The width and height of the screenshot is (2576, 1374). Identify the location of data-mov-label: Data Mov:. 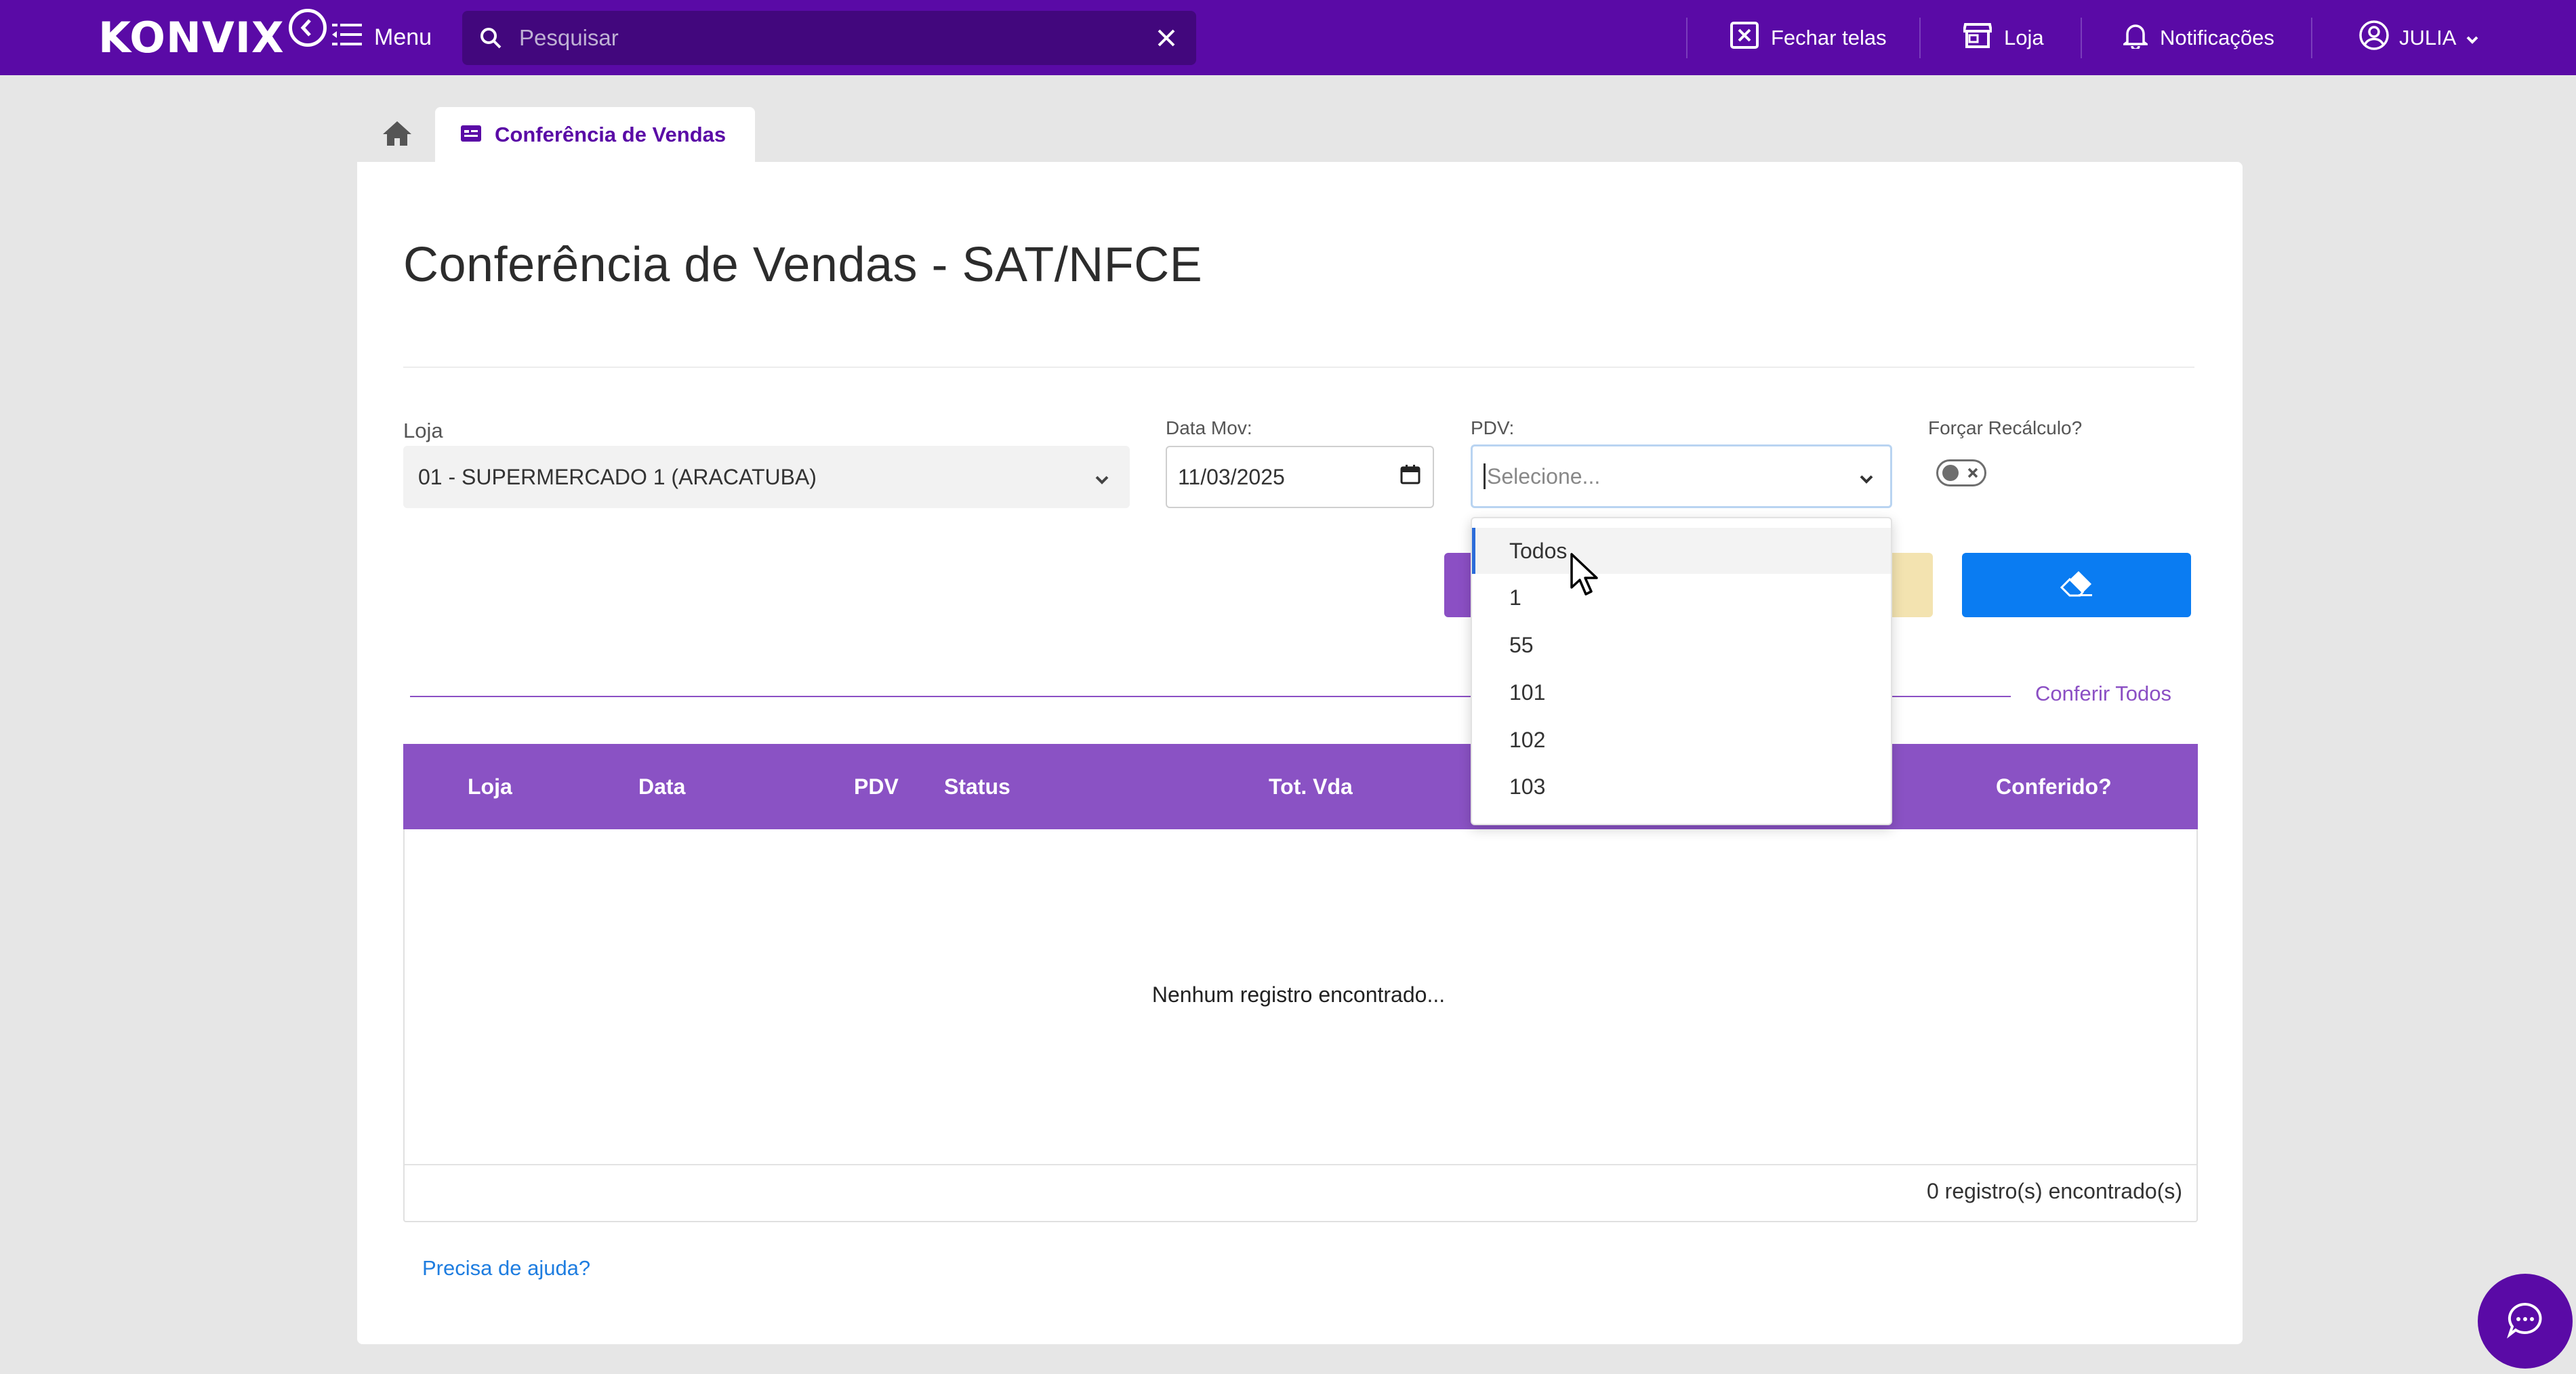
(1209, 428).